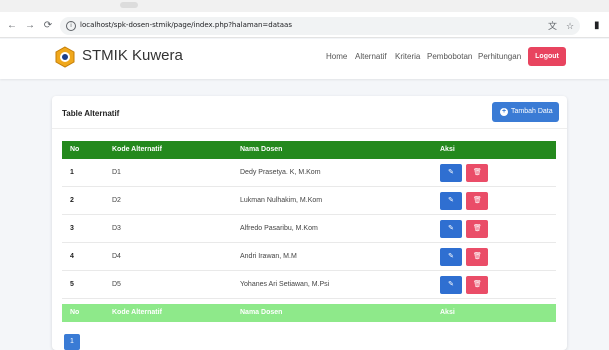 The width and height of the screenshot is (609, 350). What do you see at coordinates (129, 5) in the screenshot?
I see `tab-indicator` at bounding box center [129, 5].